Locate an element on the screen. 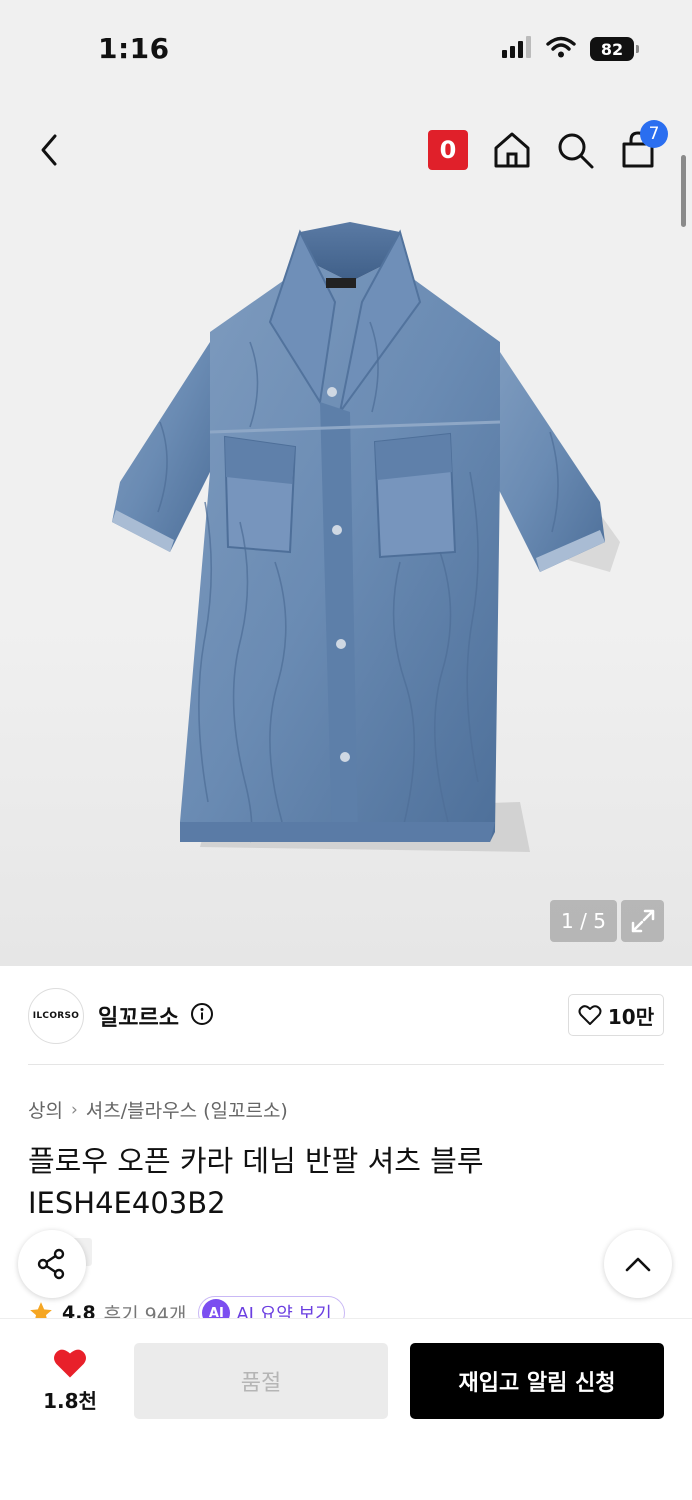 The height and width of the screenshot is (1500, 692). search-icon is located at coordinates (576, 151).